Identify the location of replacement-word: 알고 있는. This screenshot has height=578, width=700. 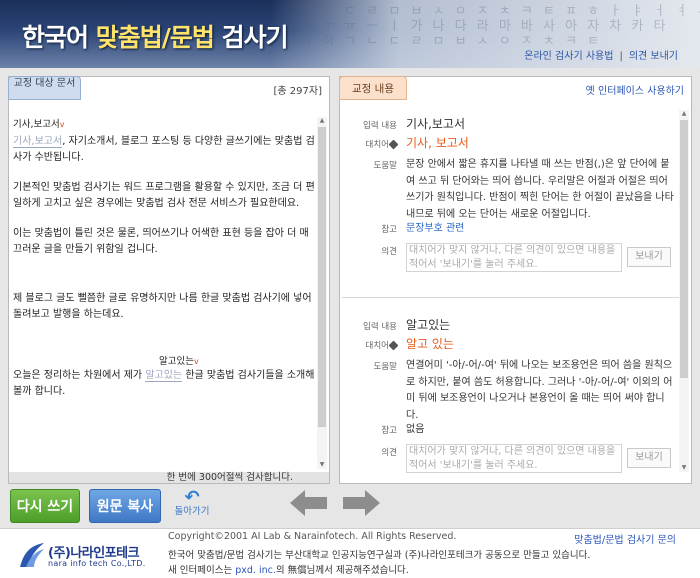
(541, 344).